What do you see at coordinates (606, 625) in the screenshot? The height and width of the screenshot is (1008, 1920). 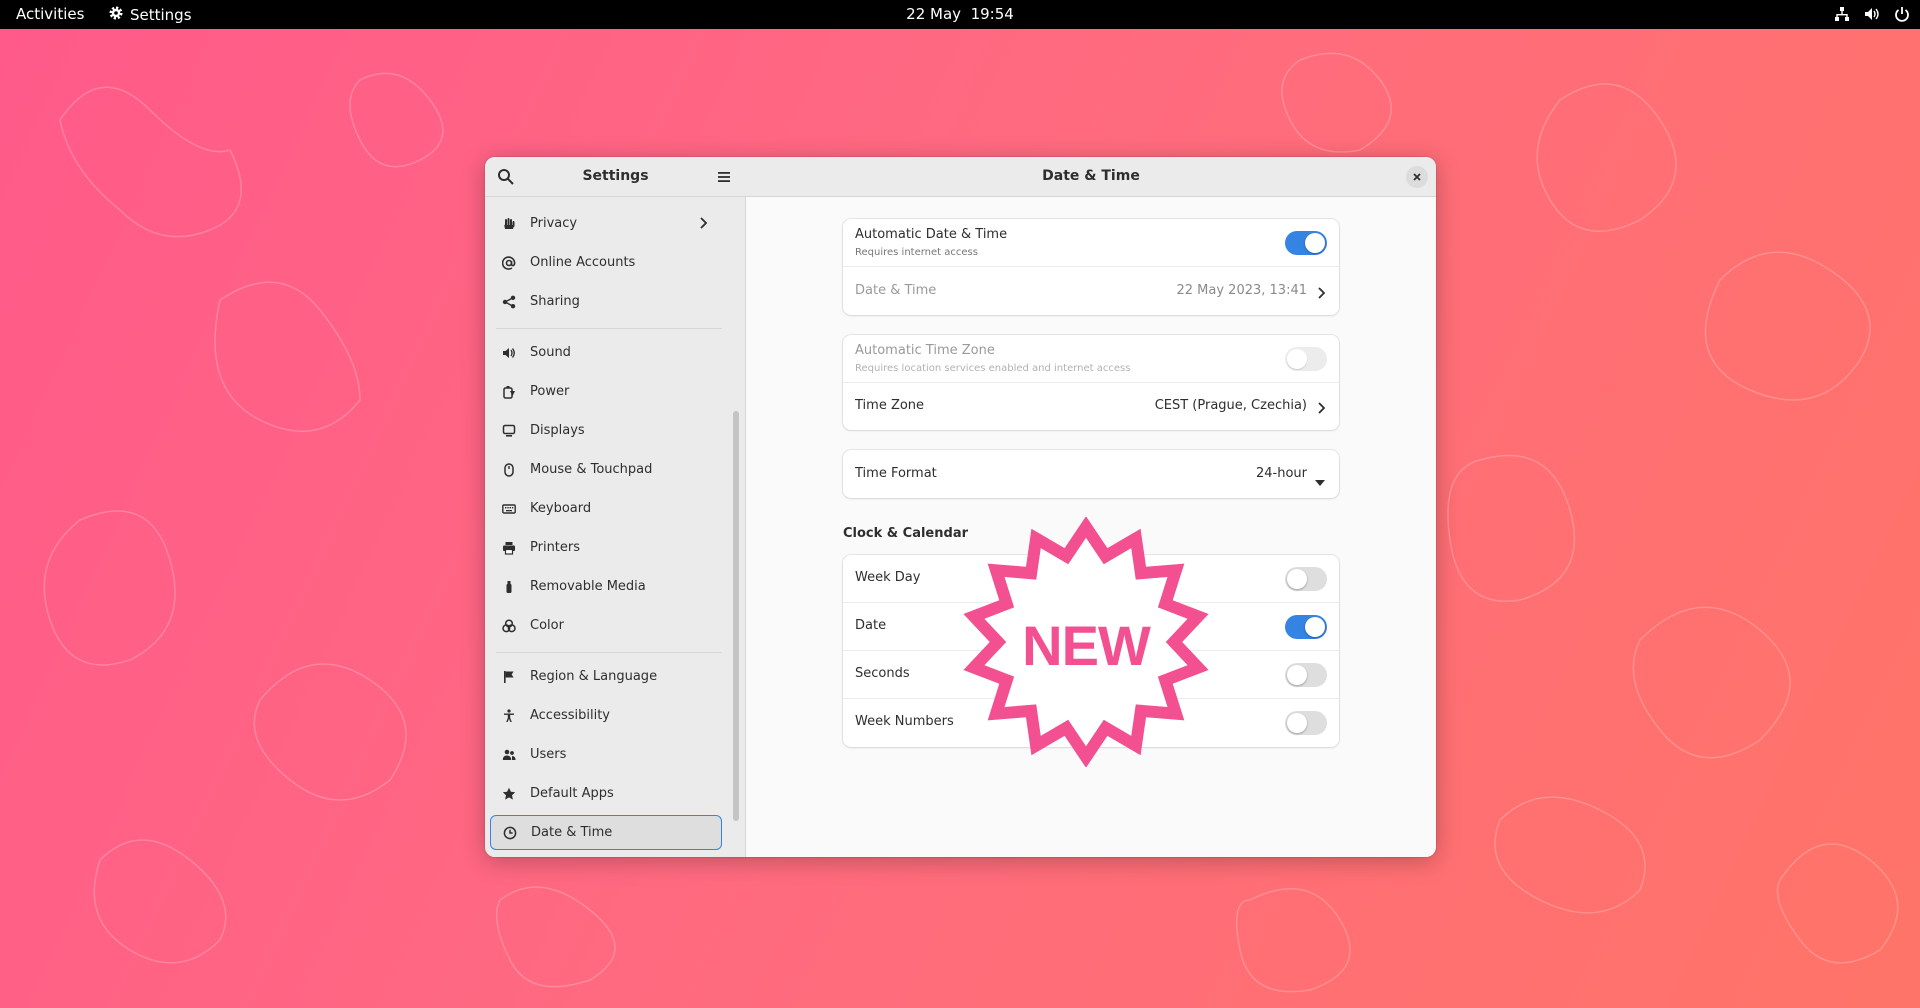 I see `sidebar-item-color: Color` at bounding box center [606, 625].